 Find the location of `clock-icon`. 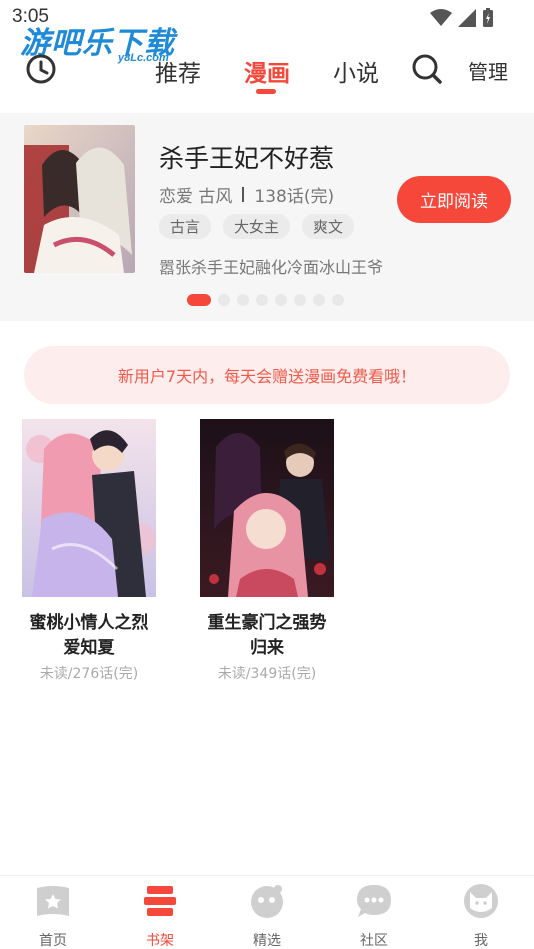

clock-icon is located at coordinates (41, 69).